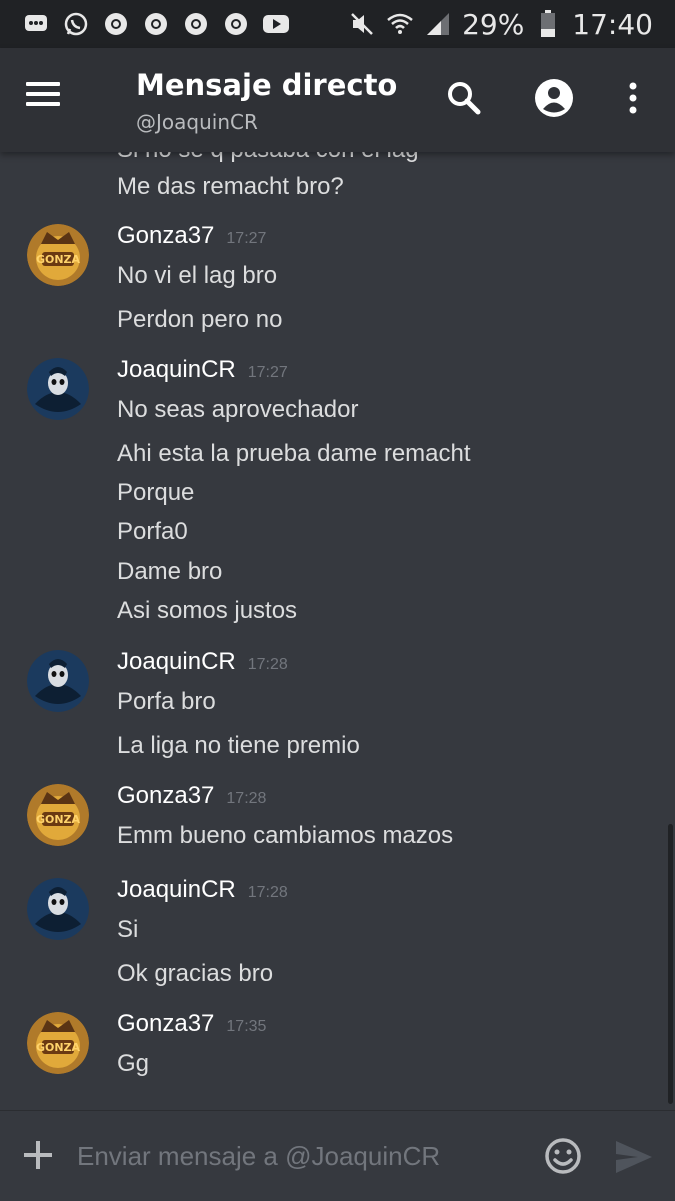  What do you see at coordinates (267, 85) in the screenshot?
I see `page-title: Mensaje directo` at bounding box center [267, 85].